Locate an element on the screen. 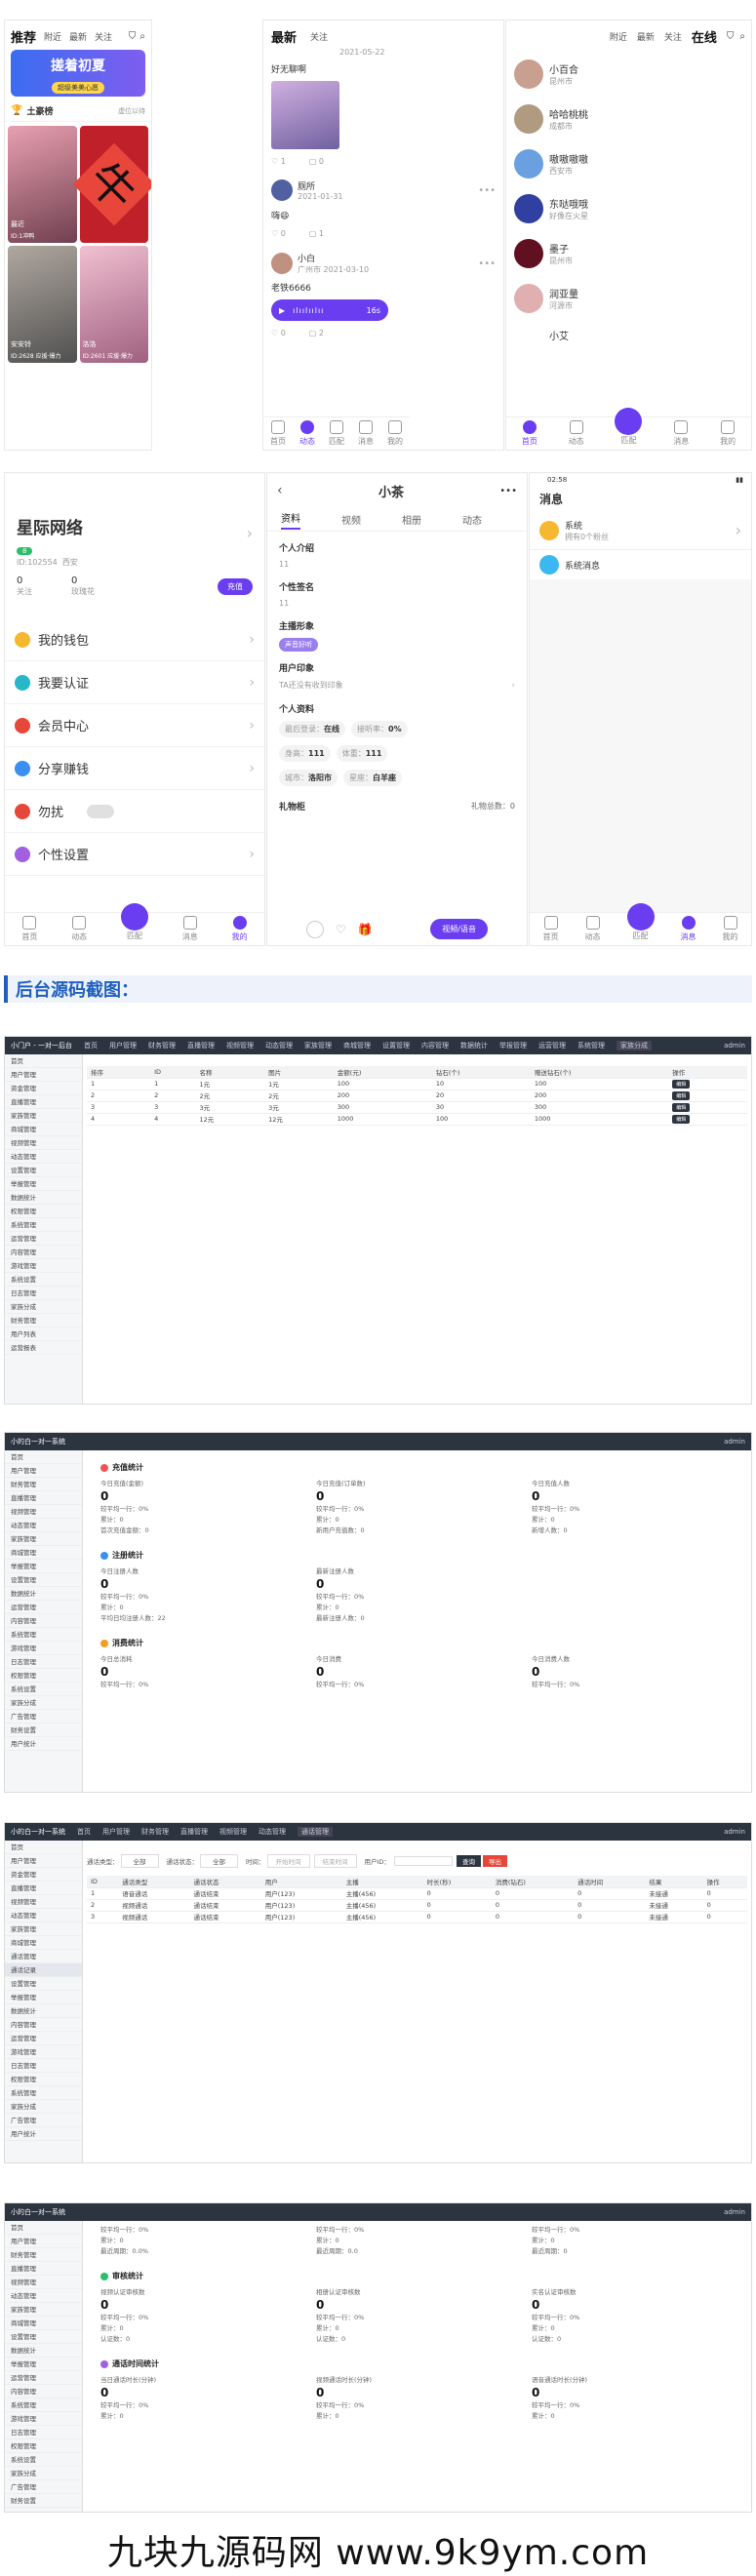 This screenshot has height=2576, width=756. call-button: 视频/语音 is located at coordinates (459, 929).